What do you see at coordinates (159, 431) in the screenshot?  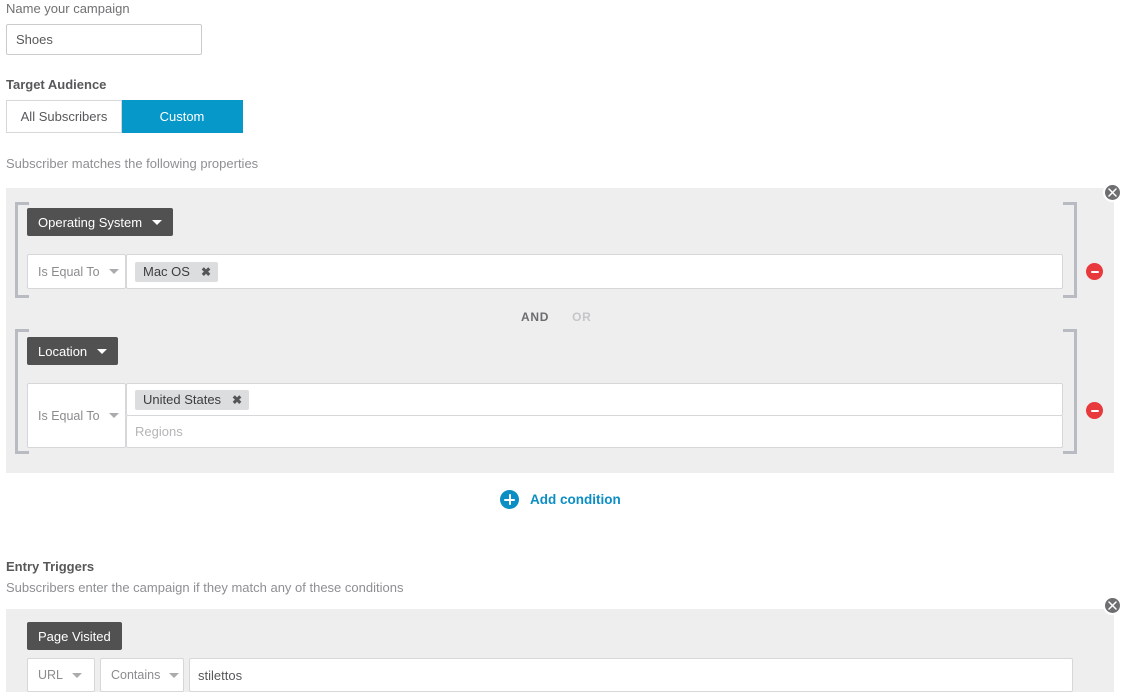 I see `condition-regions-placeholder: Regions` at bounding box center [159, 431].